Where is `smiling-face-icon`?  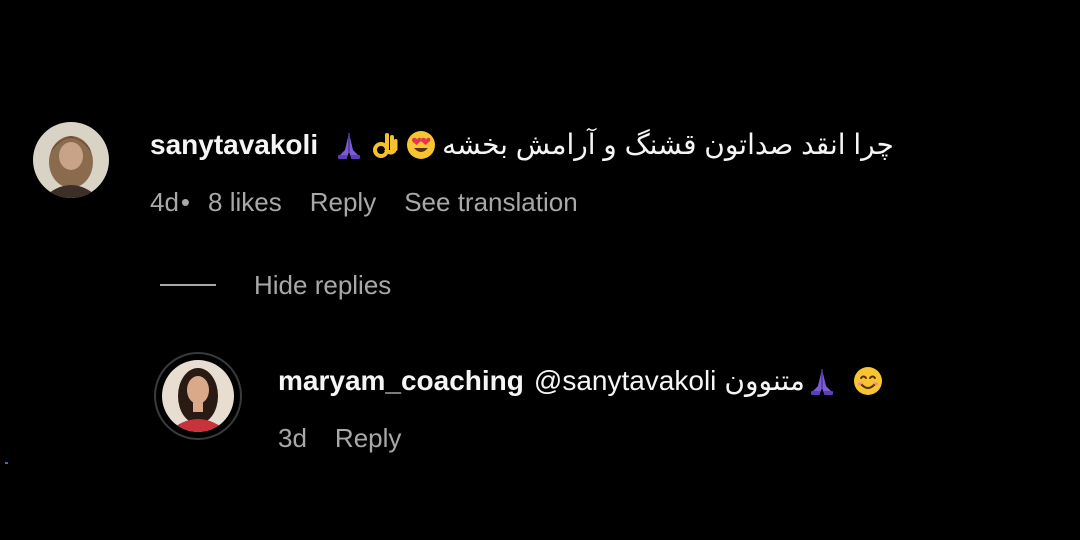 smiling-face-icon is located at coordinates (868, 381).